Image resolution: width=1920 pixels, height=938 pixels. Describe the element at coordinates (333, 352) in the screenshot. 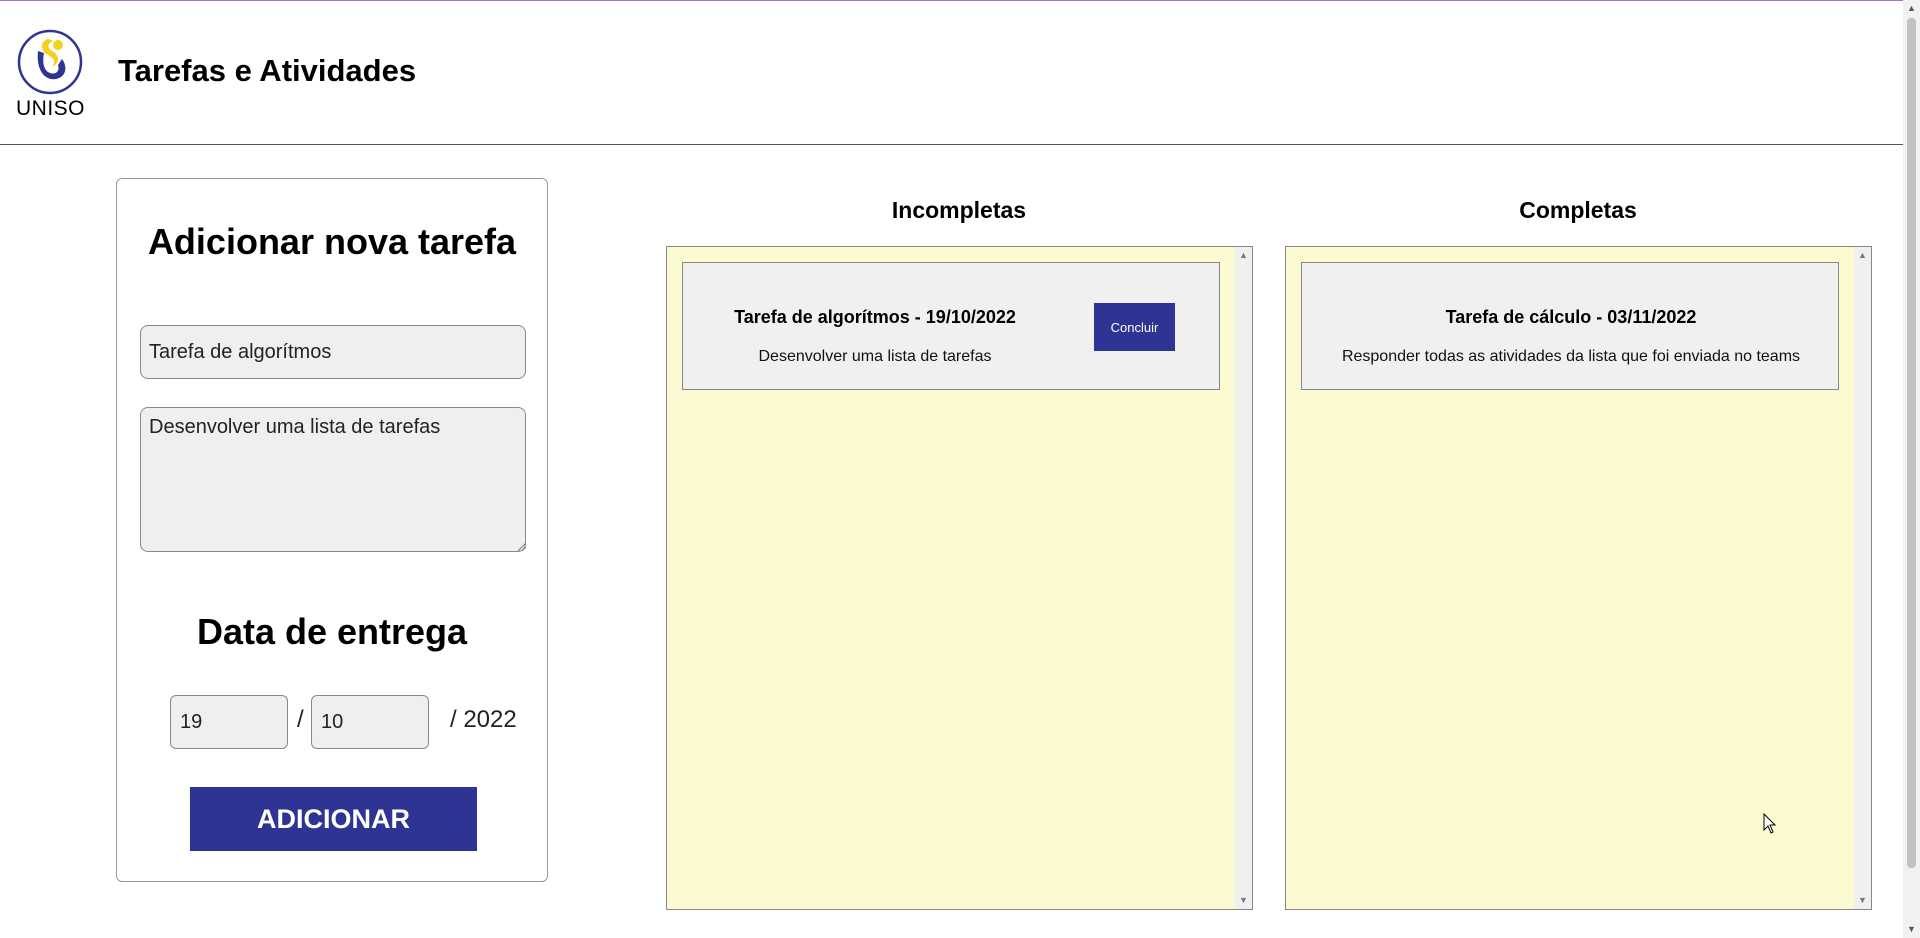

I see `task-name-input` at that location.